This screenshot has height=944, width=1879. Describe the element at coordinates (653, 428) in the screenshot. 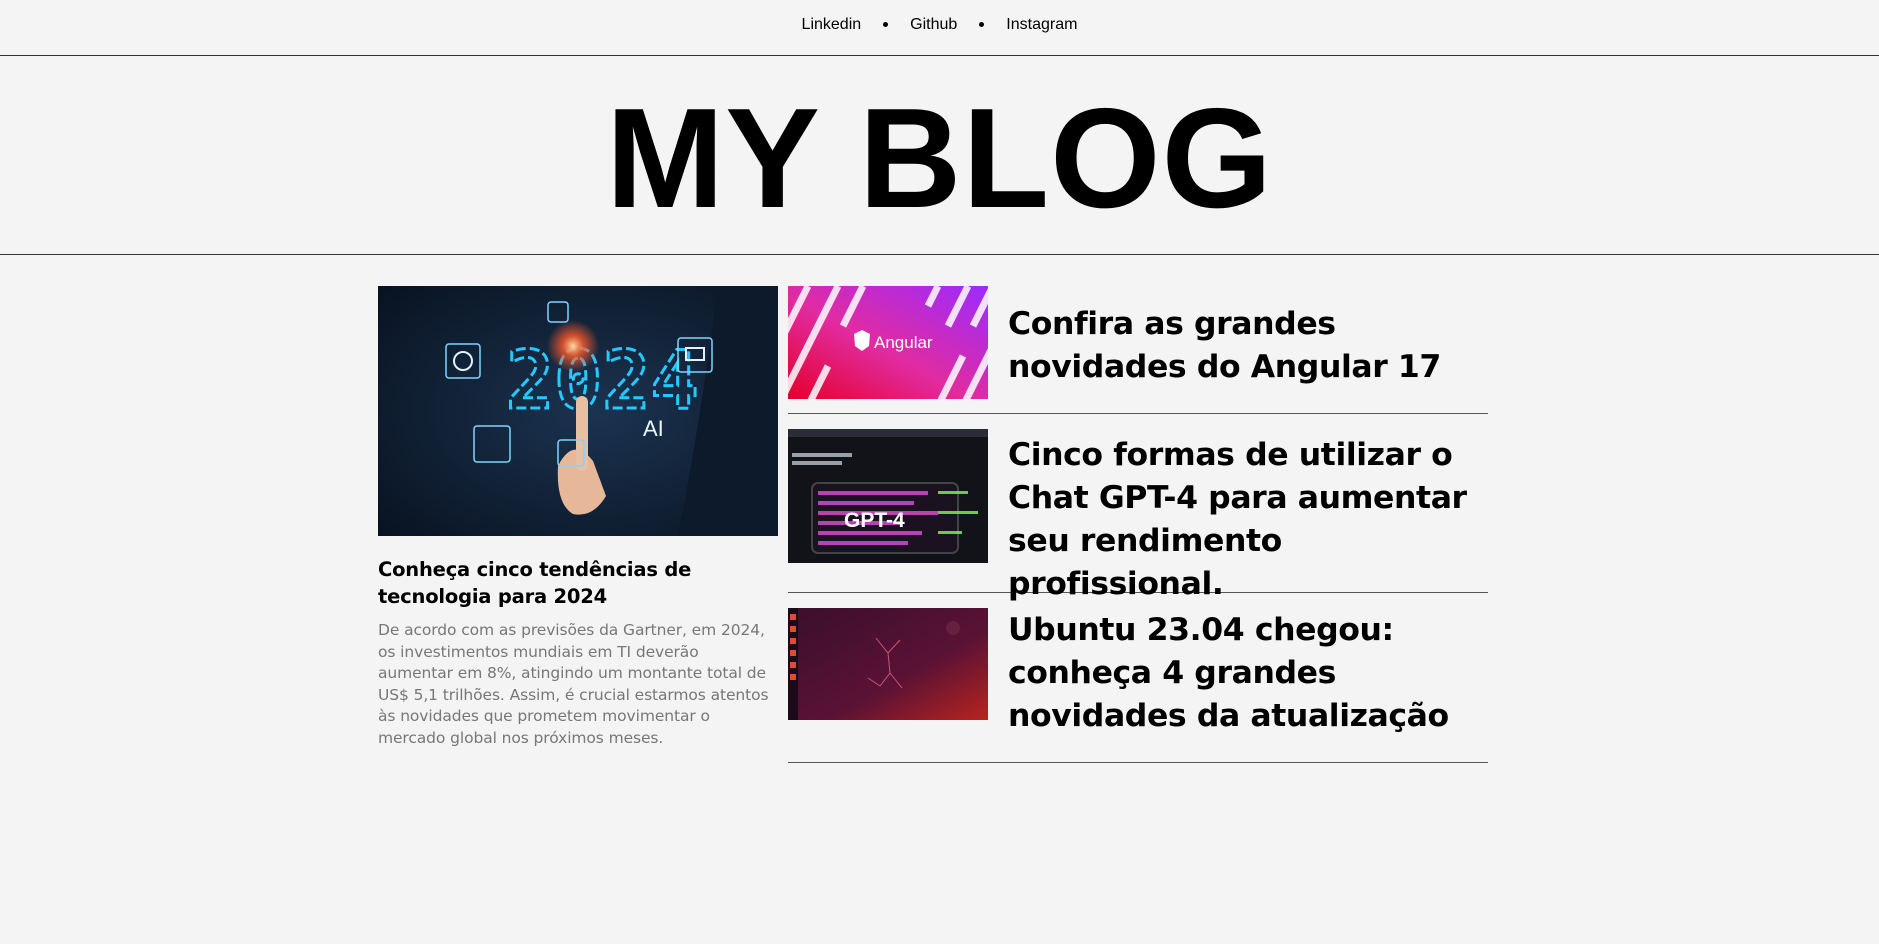

I see `svg-text: AI` at that location.